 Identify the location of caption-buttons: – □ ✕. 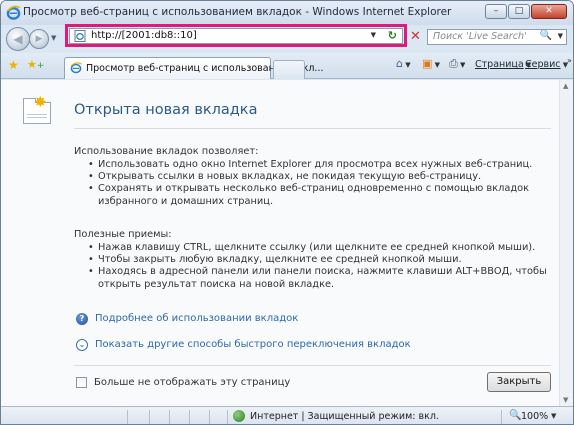
(526, 11).